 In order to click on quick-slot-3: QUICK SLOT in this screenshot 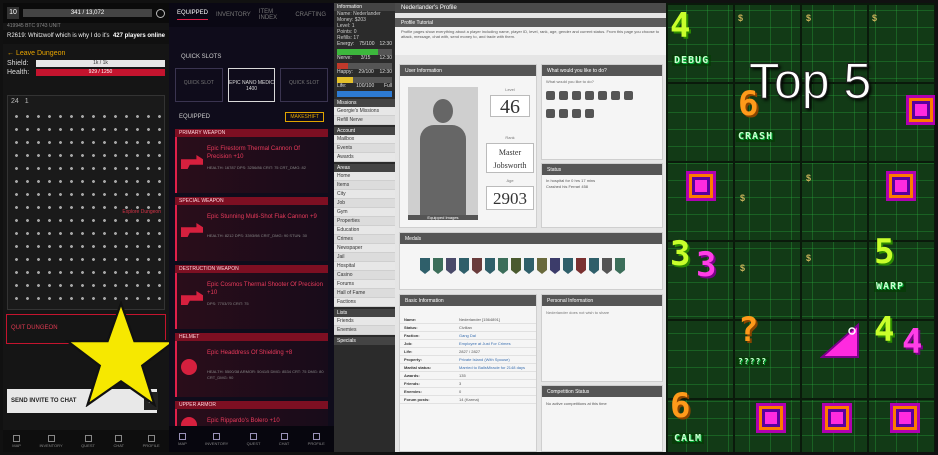, I will do `click(304, 85)`.